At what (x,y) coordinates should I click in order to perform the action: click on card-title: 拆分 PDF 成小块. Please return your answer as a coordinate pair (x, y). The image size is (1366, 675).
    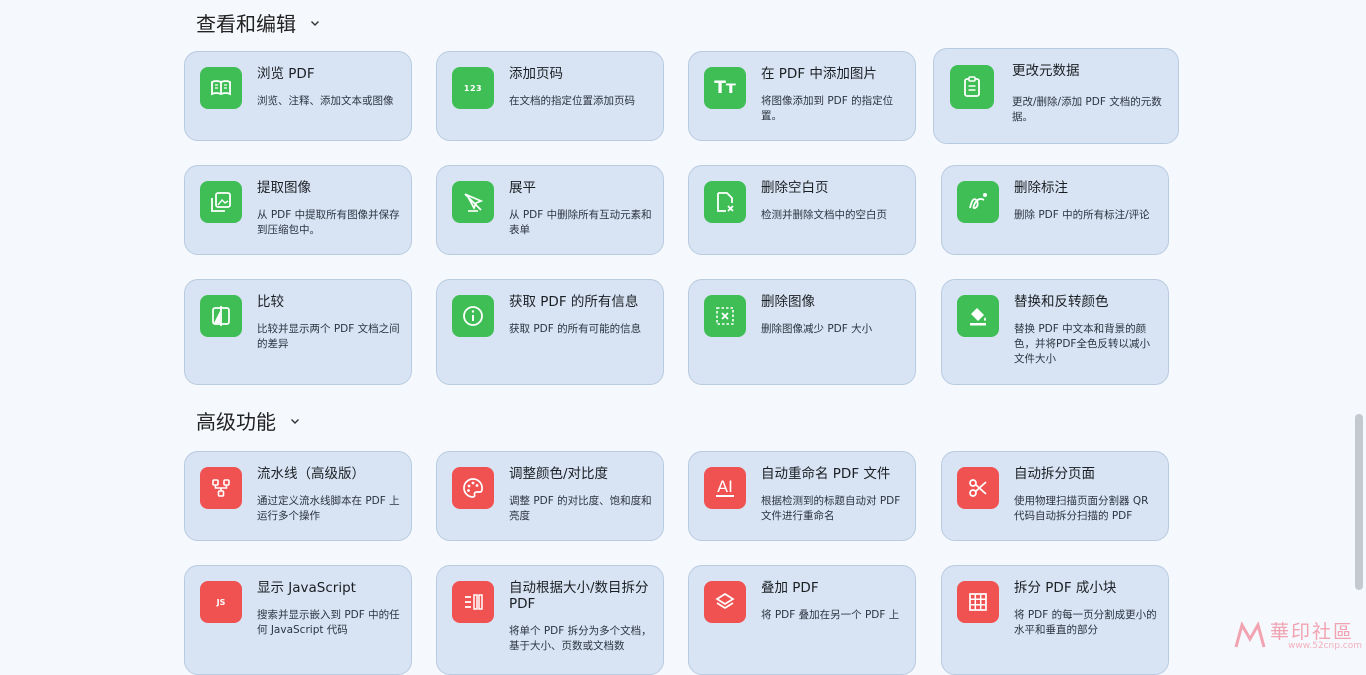
    Looking at the image, I should click on (1065, 588).